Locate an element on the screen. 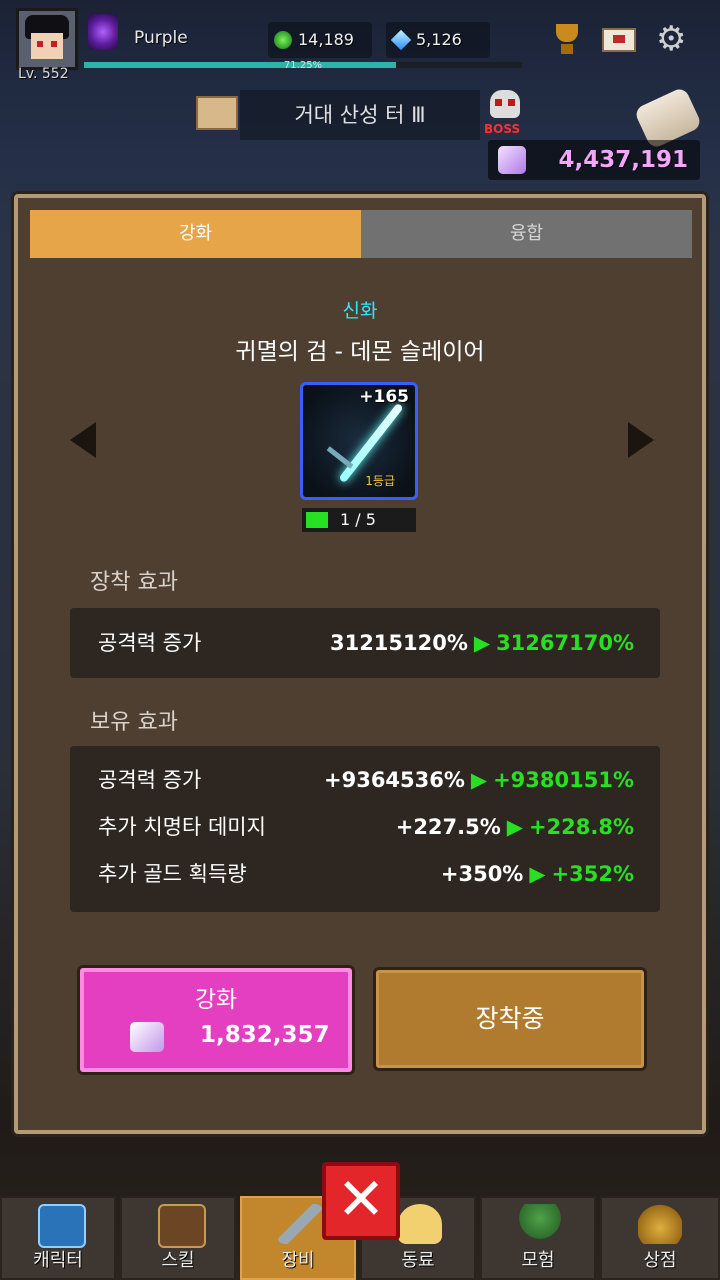  exp-icon is located at coordinates (62, 1226).